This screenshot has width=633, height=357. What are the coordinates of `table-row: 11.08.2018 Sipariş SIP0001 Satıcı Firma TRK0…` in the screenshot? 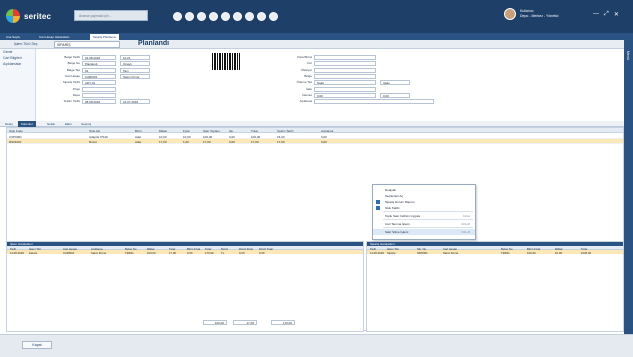 It's located at (495, 252).